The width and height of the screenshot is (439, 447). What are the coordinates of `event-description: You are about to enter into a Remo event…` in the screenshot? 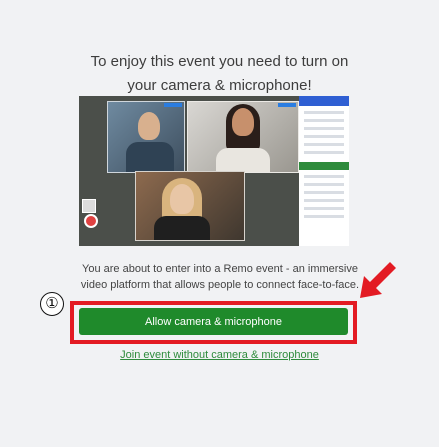 It's located at (220, 277).